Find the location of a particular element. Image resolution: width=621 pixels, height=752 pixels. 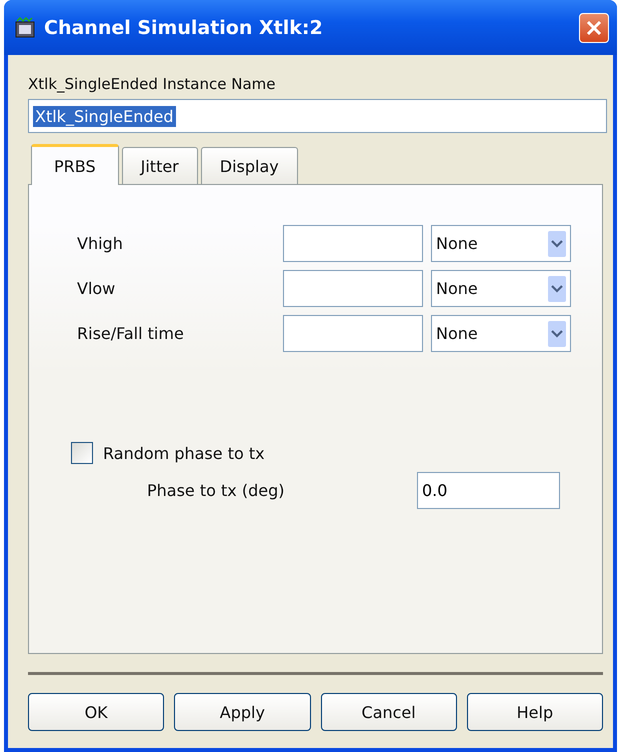

tab: PRBS is located at coordinates (75, 164).